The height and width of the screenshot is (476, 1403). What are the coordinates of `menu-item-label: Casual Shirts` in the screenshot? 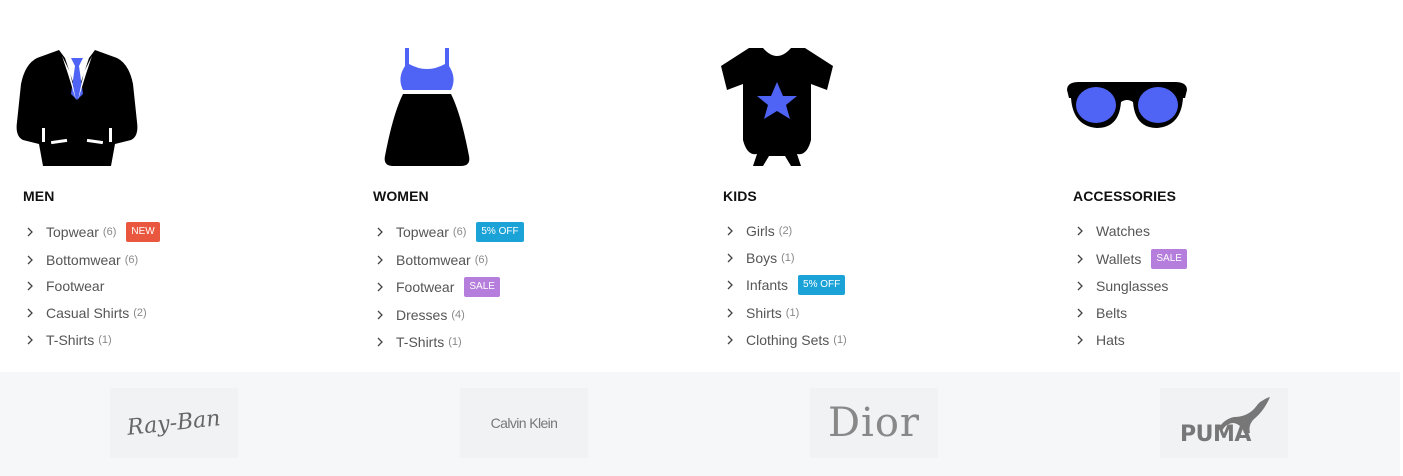 It's located at (88, 313).